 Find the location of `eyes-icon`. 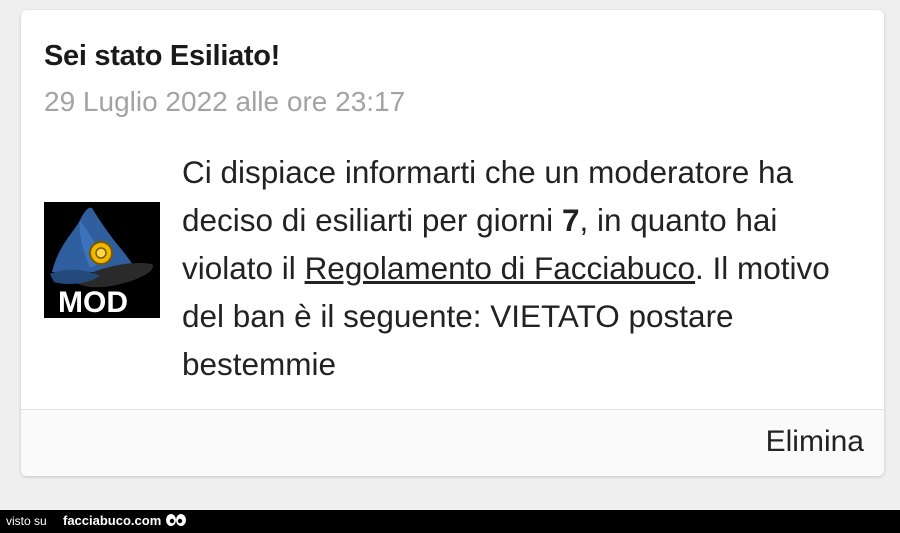

eyes-icon is located at coordinates (176, 520).